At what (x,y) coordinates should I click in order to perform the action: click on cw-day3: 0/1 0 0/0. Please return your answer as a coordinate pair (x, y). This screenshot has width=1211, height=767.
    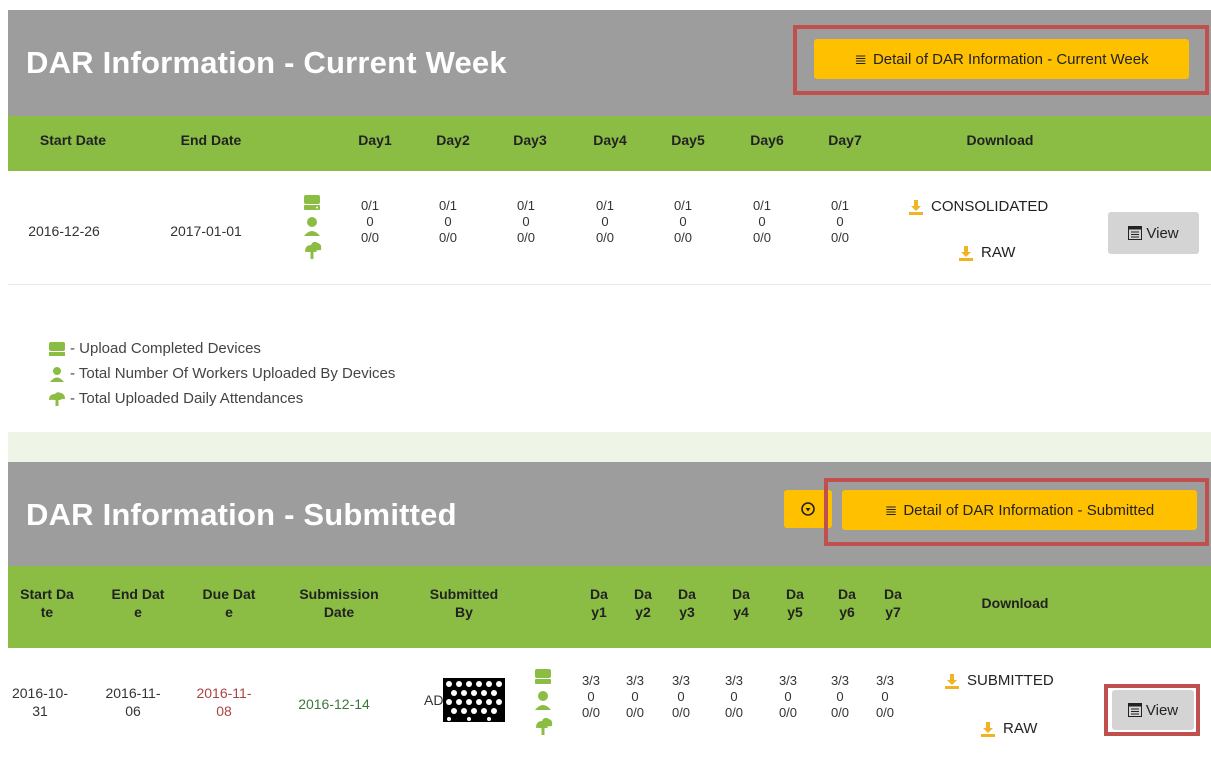
    Looking at the image, I should click on (526, 222).